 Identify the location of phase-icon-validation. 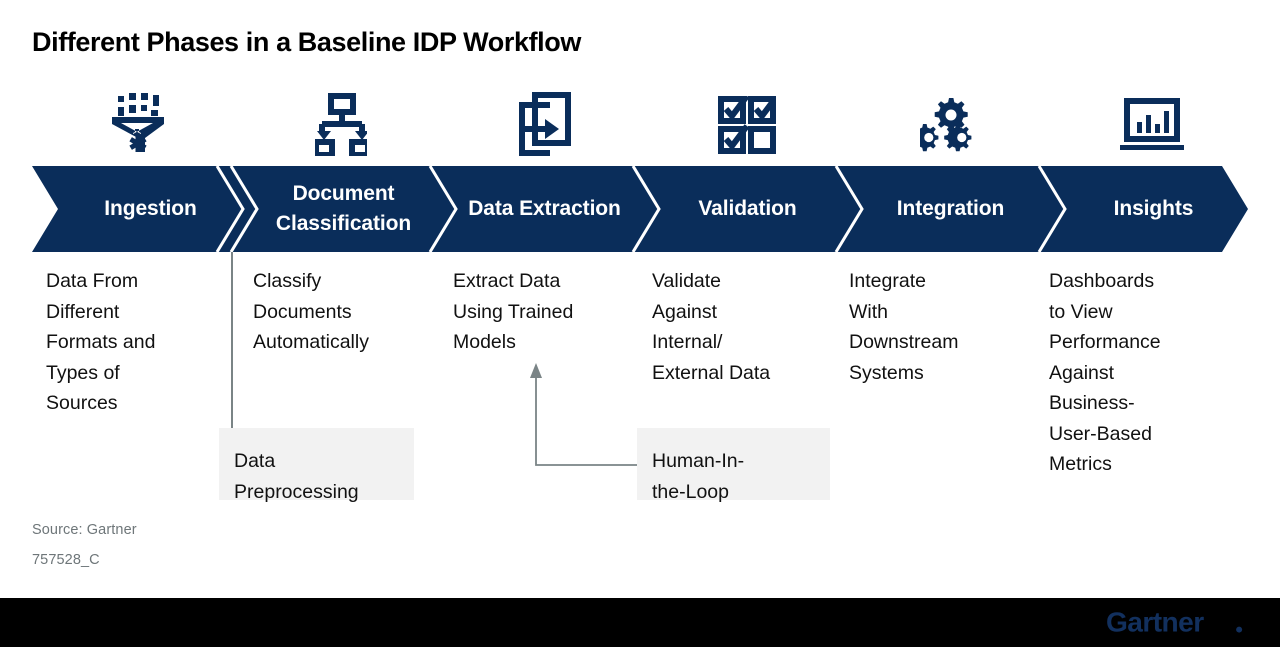
(747, 124).